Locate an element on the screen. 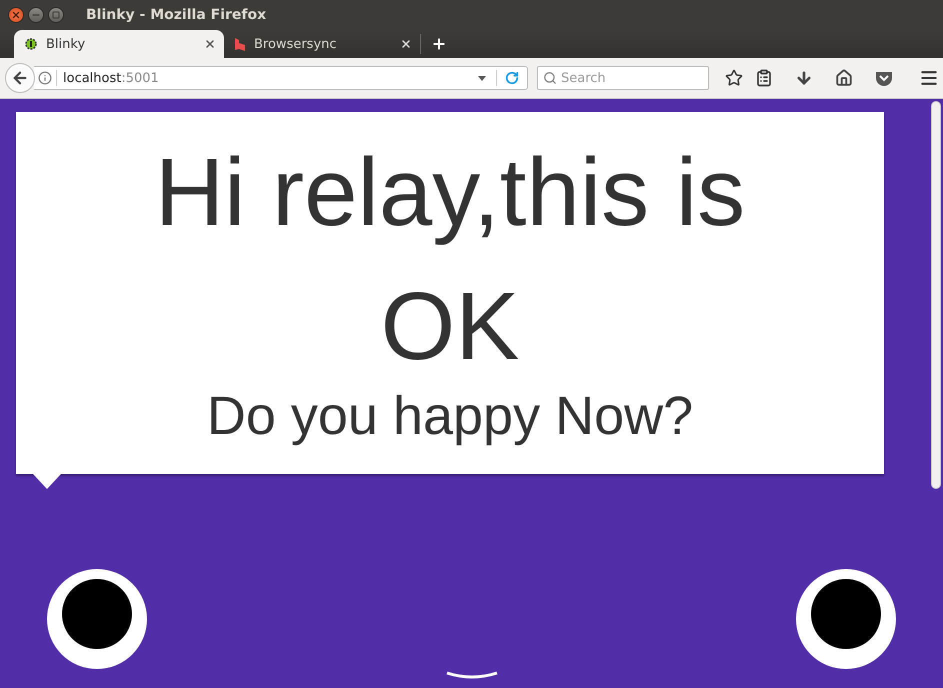 This screenshot has width=943, height=688. address-bar: localhost:5001 is located at coordinates (281, 78).